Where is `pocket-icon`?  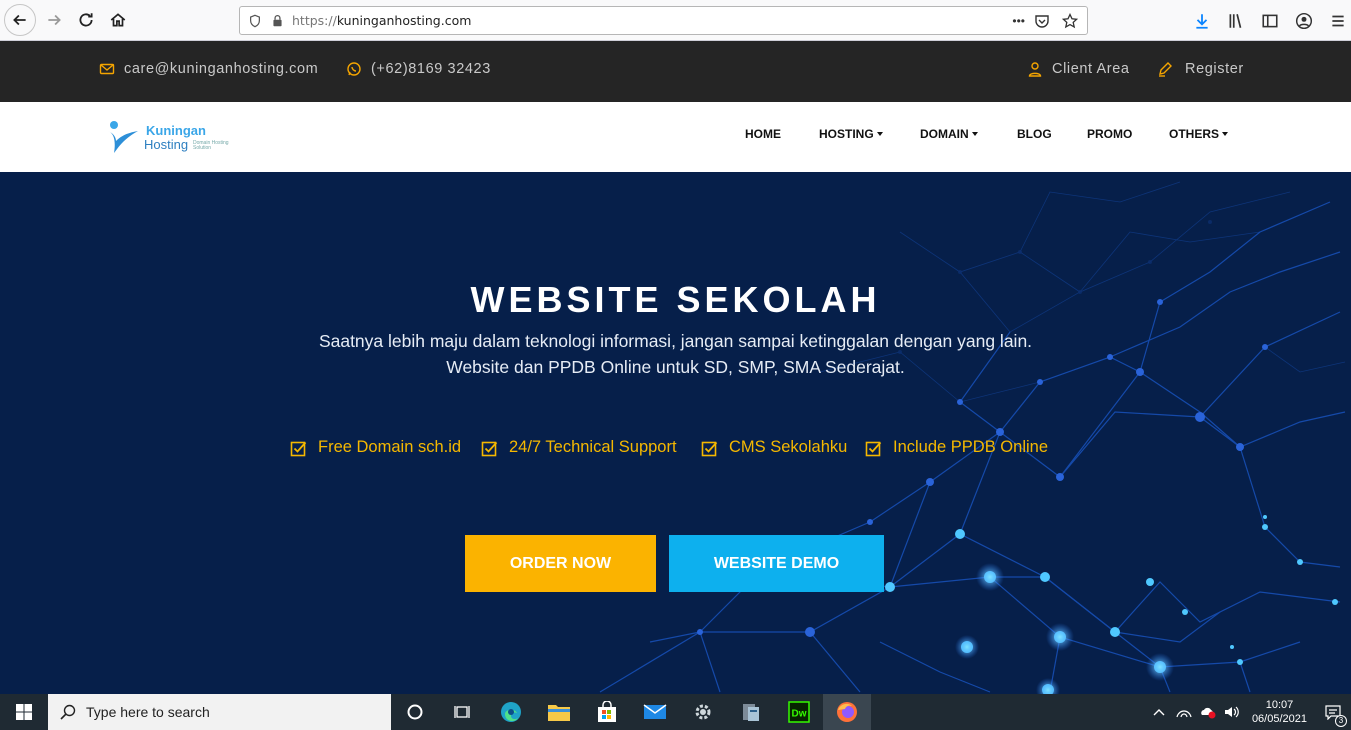 pocket-icon is located at coordinates (1042, 21).